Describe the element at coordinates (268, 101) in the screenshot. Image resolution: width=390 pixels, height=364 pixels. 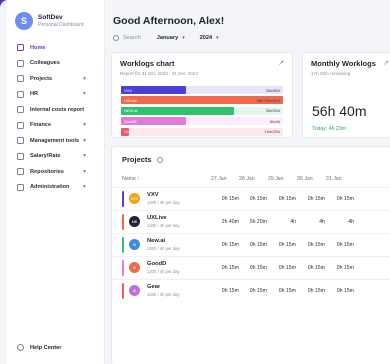
I see `worklog-bar-value: 58h 30m/80h` at that location.